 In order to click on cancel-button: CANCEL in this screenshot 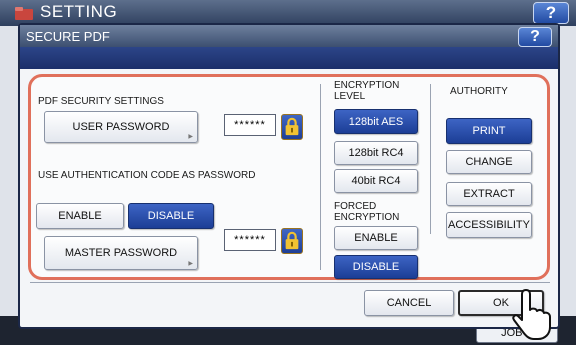, I will do `click(409, 303)`.